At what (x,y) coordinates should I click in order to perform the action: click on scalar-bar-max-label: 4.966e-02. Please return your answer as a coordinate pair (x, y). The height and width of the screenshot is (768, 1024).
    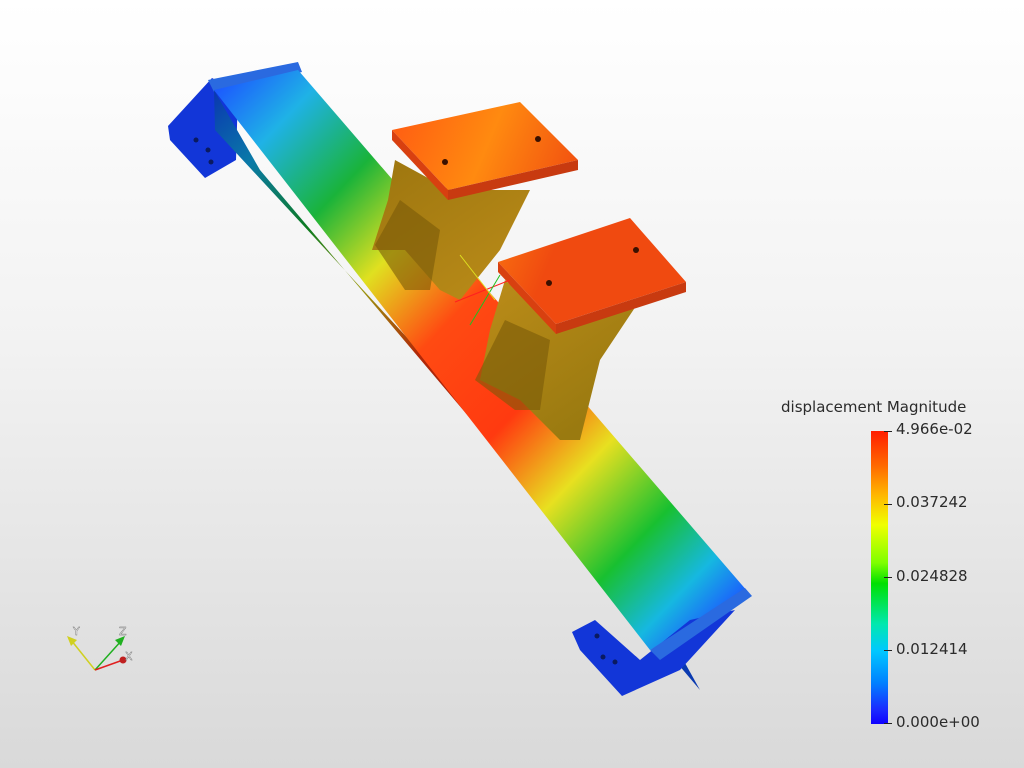
    Looking at the image, I should click on (934, 429).